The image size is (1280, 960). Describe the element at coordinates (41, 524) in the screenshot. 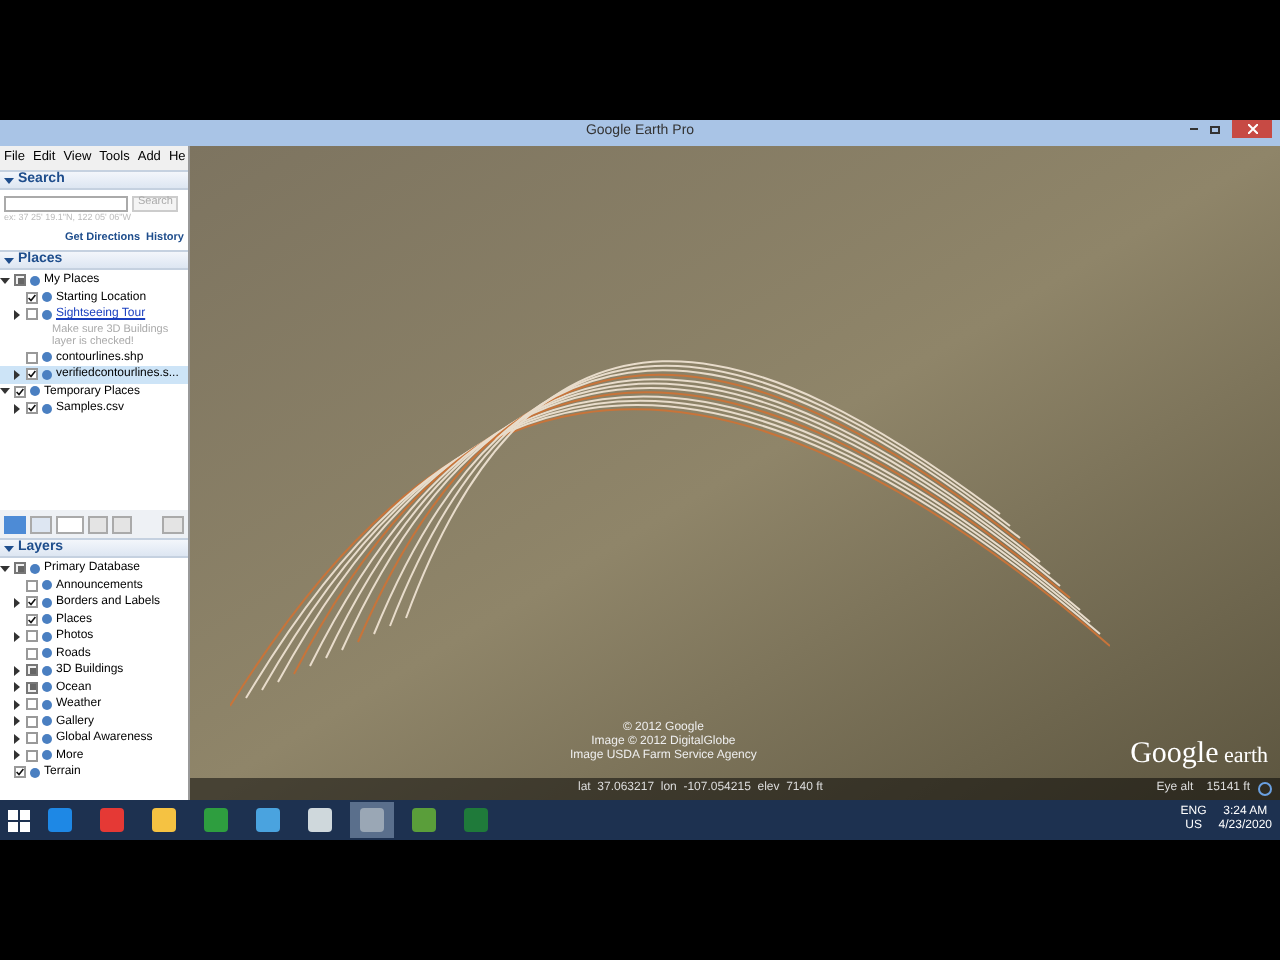

I see `panel-toggle-button` at that location.